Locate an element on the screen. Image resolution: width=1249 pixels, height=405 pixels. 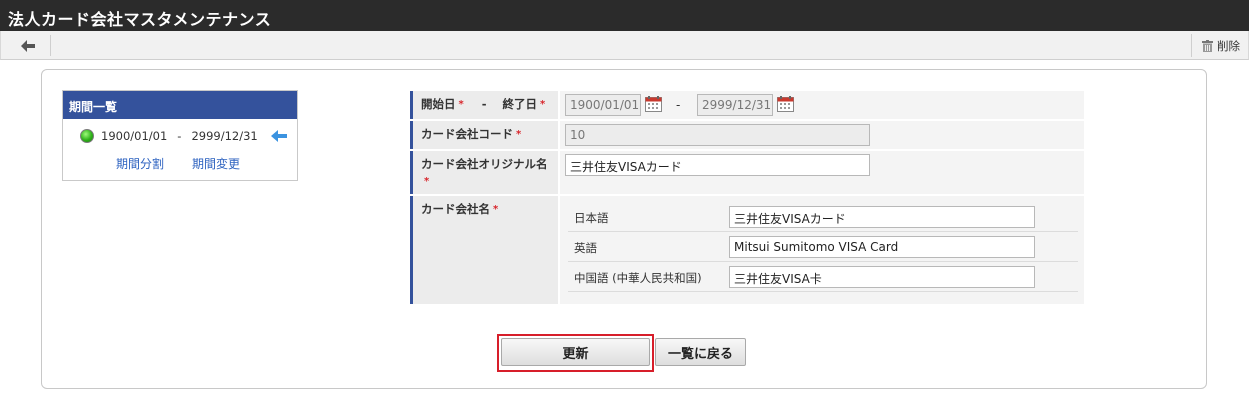
period-item: 1900/01/01 - 2999/12/31 is located at coordinates (183, 136).